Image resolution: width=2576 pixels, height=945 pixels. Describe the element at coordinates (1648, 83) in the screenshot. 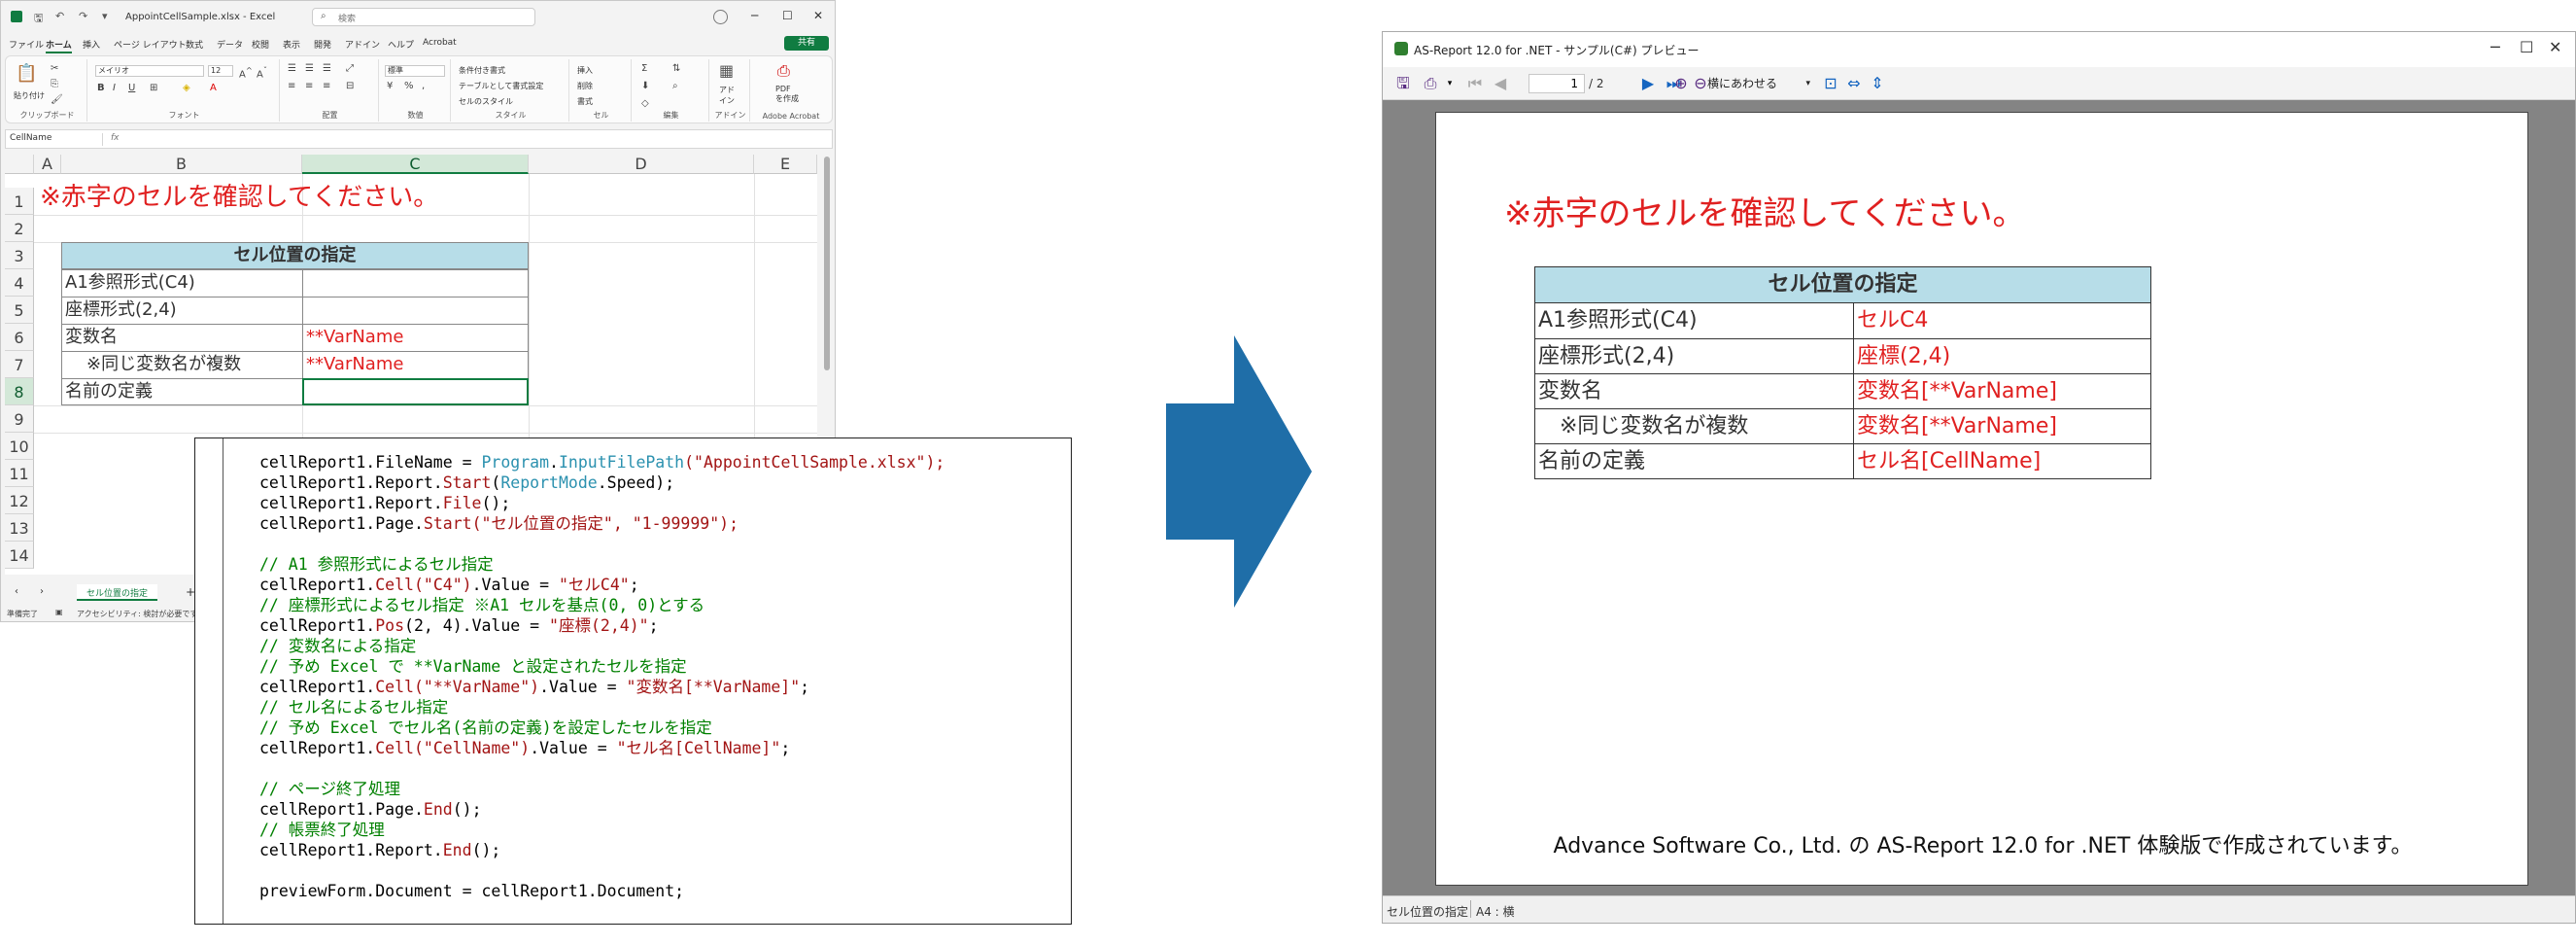

I see `next-page-icon: ▶` at that location.